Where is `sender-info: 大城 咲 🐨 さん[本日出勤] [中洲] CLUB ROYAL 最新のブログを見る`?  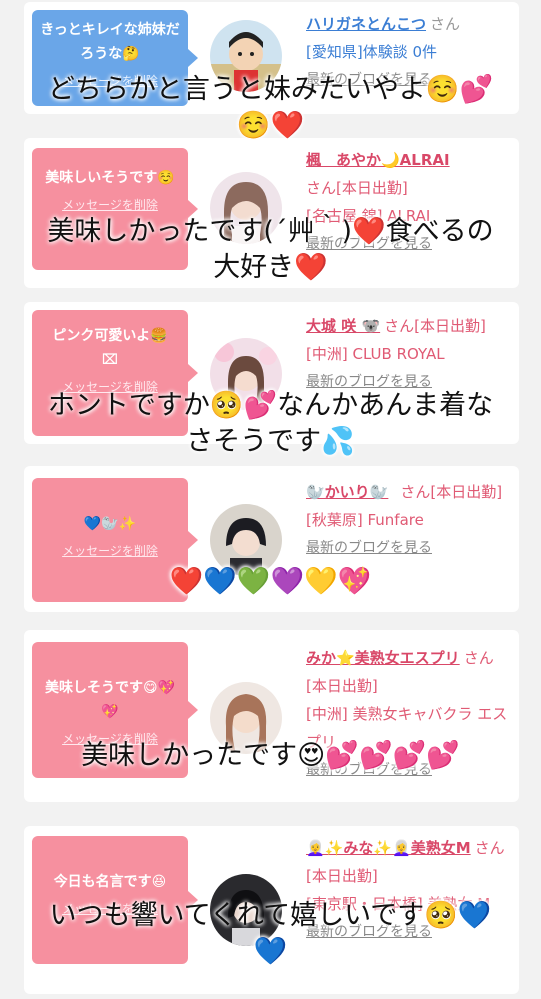
sender-info: 大城 咲 🐨 さん[本日出勤] [中洲] CLUB ROYAL 最新のブログを見る is located at coordinates (409, 354).